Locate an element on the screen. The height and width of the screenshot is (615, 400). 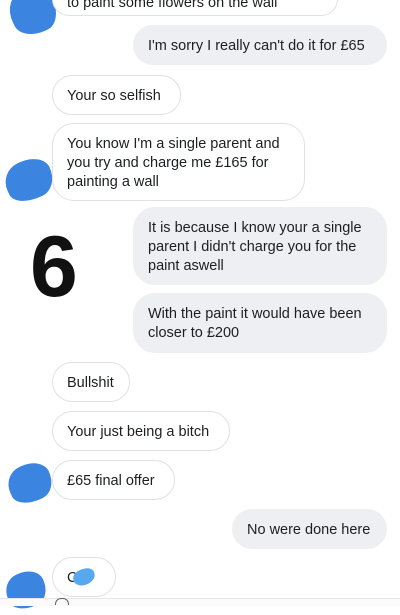
message-bubble-outgoing: I'm sorry I really can't do it for £65 is located at coordinates (260, 45).